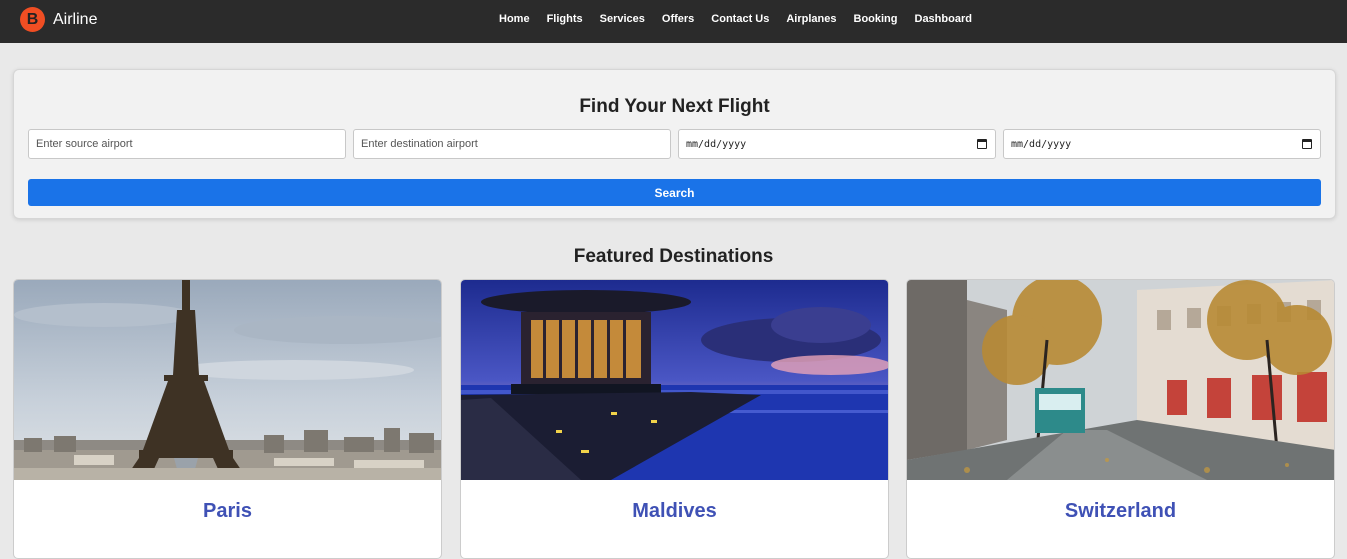 The image size is (1347, 559). I want to click on source-airport-input: Enter source airport, so click(187, 144).